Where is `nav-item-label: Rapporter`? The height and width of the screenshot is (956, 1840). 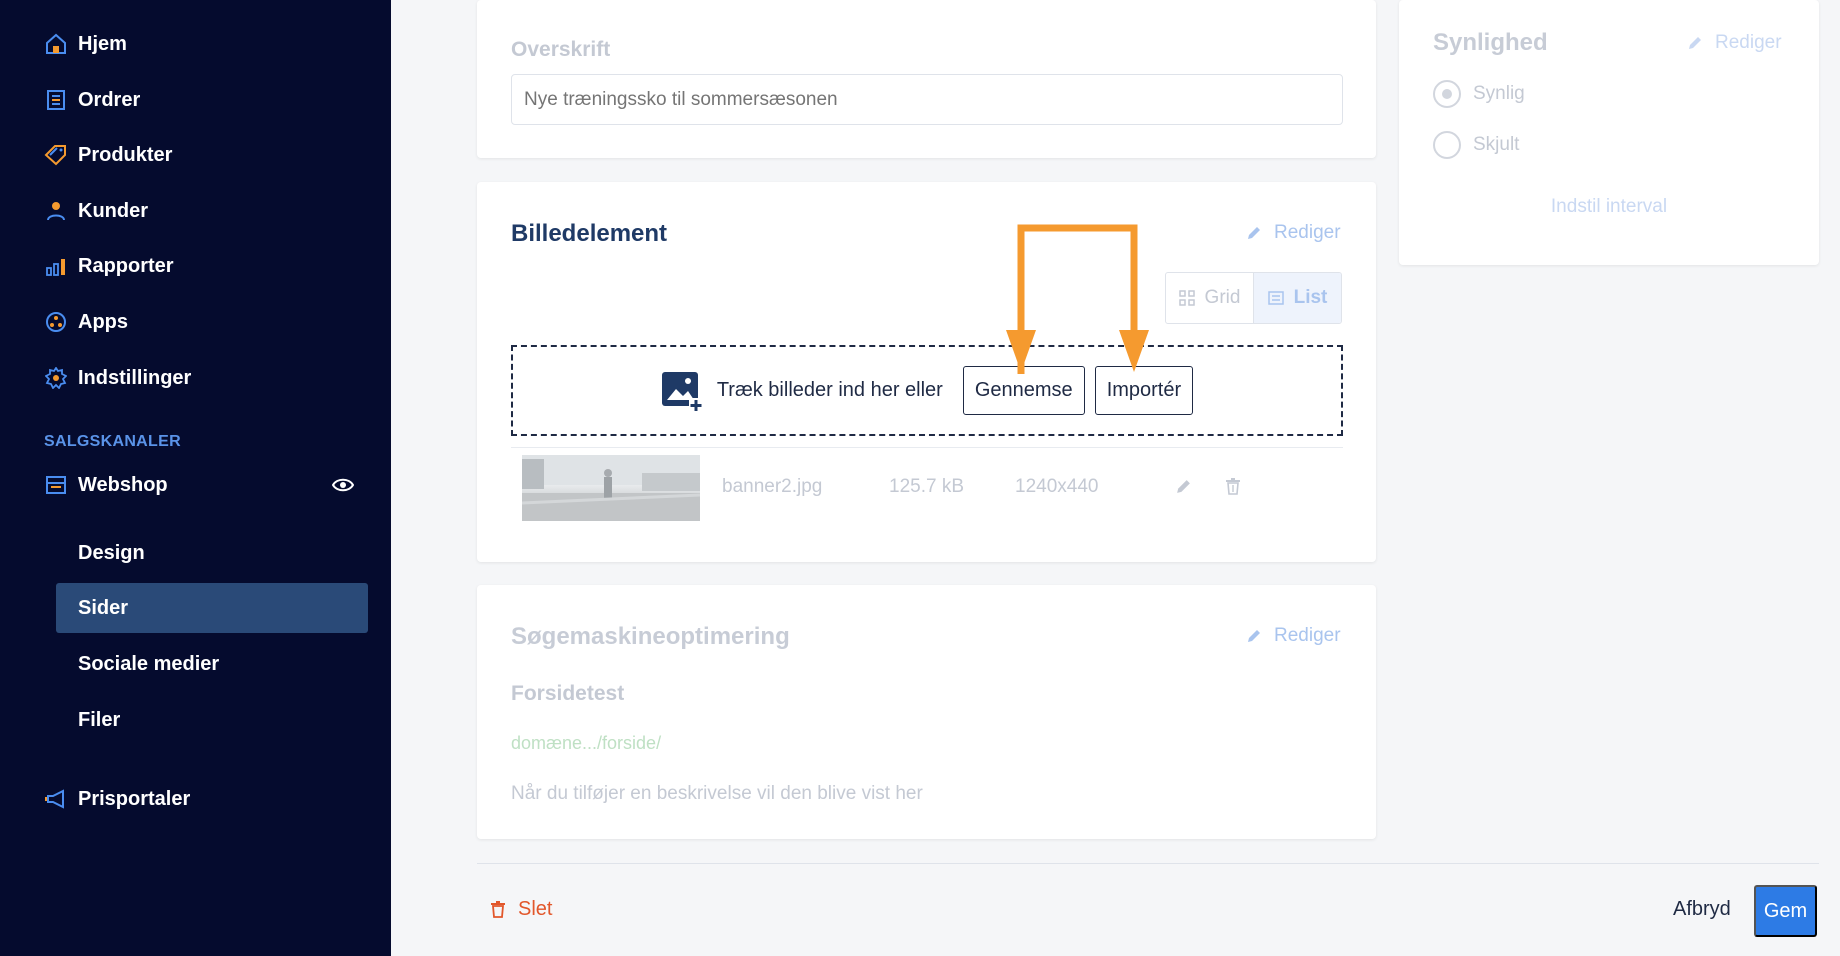 nav-item-label: Rapporter is located at coordinates (126, 265).